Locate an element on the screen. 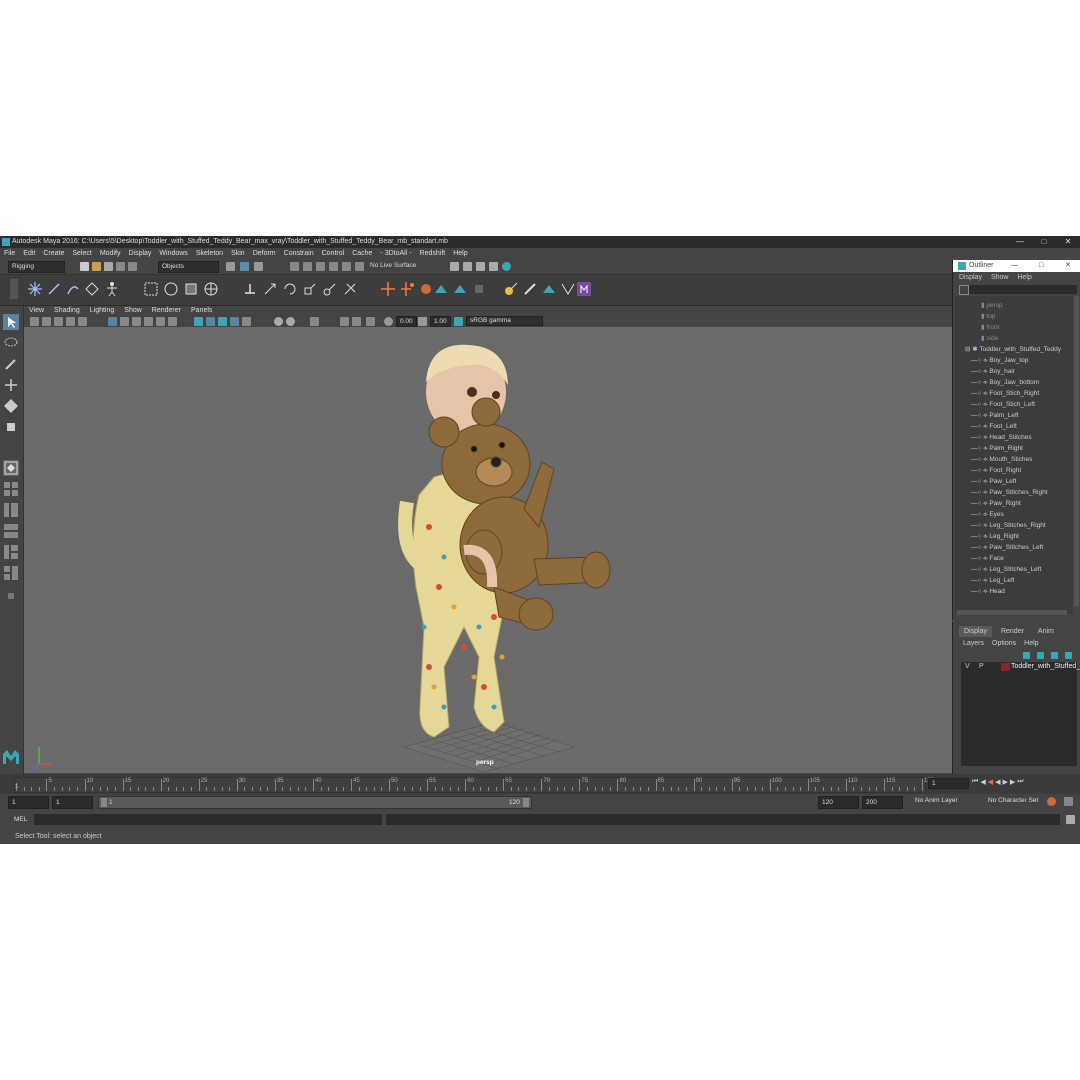 The width and height of the screenshot is (1080, 1080). hypershade-icon is located at coordinates (506, 266).